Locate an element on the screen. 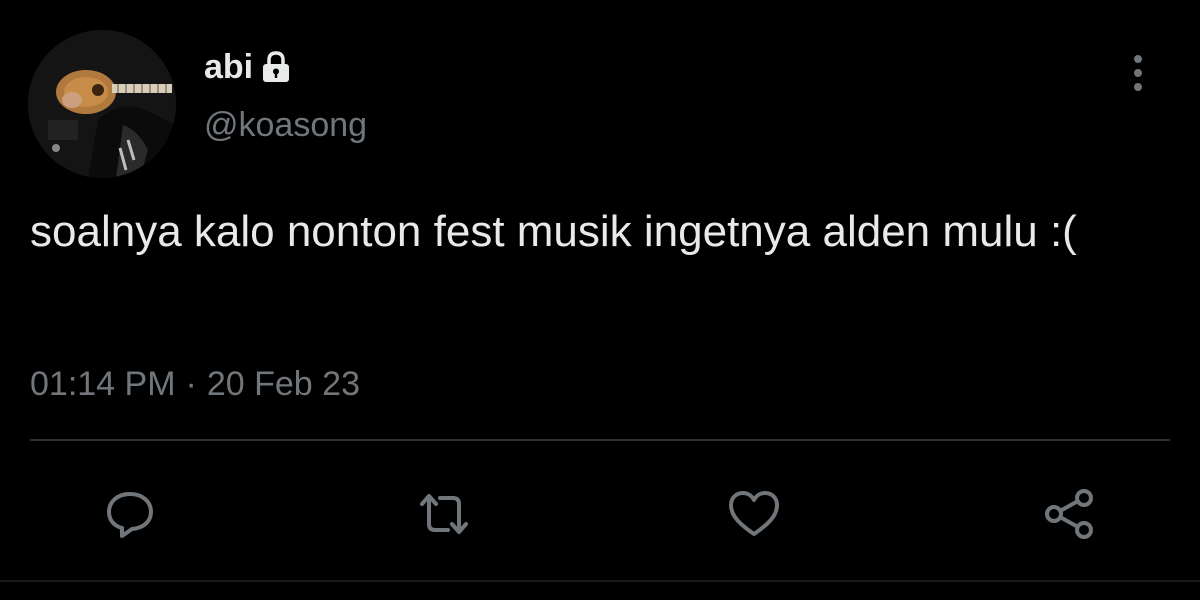  more-options-button is located at coordinates (1138, 73).